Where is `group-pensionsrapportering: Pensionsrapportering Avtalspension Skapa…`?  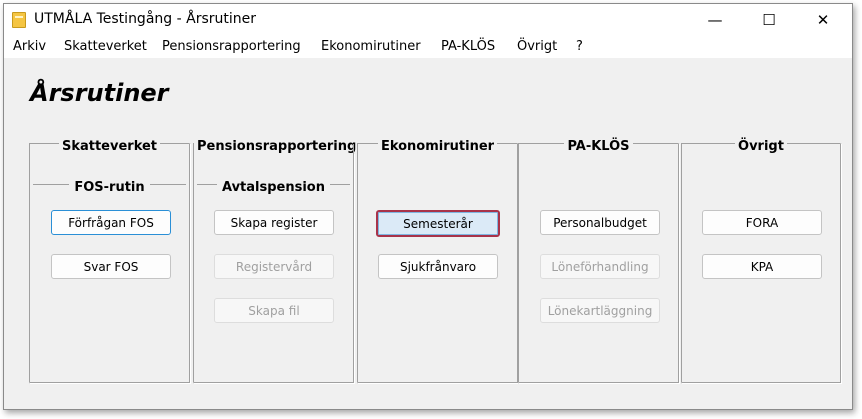
group-pensionsrapportering: Pensionsrapportering Avtalspension Skapa… is located at coordinates (276, 261).